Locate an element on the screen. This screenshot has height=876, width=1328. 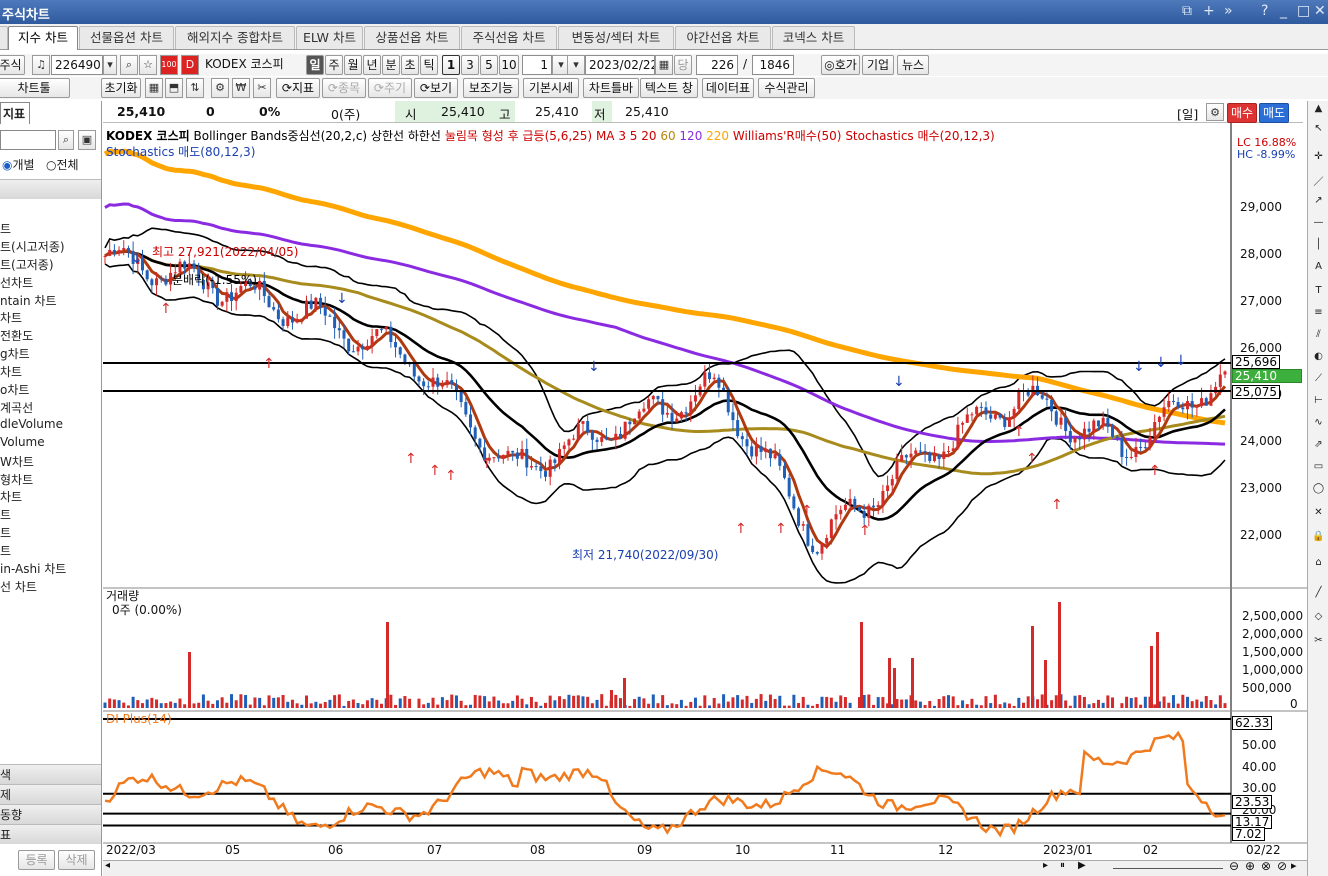
tab-commodity: 상품선옵 차트 is located at coordinates (412, 37).